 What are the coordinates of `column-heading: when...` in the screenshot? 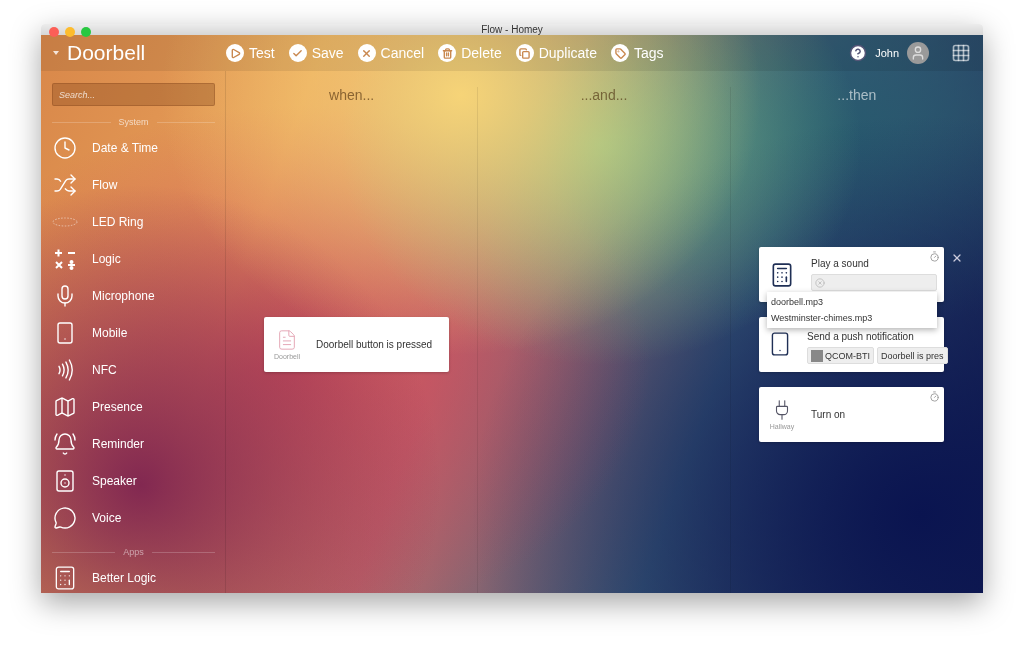 It's located at (352, 96).